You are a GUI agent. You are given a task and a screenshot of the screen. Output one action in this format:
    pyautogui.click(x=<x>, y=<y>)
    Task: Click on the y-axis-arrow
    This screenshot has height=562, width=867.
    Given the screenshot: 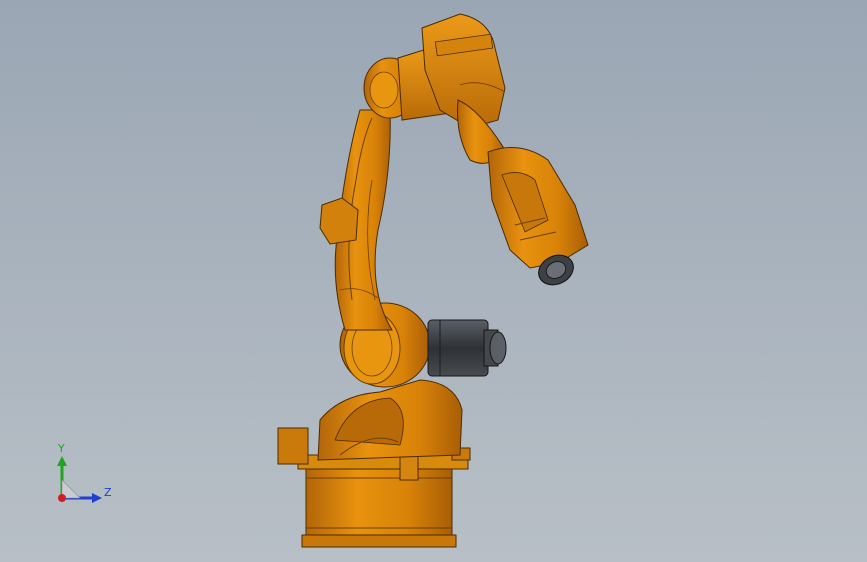 What is the action you would take?
    pyautogui.click(x=62, y=461)
    